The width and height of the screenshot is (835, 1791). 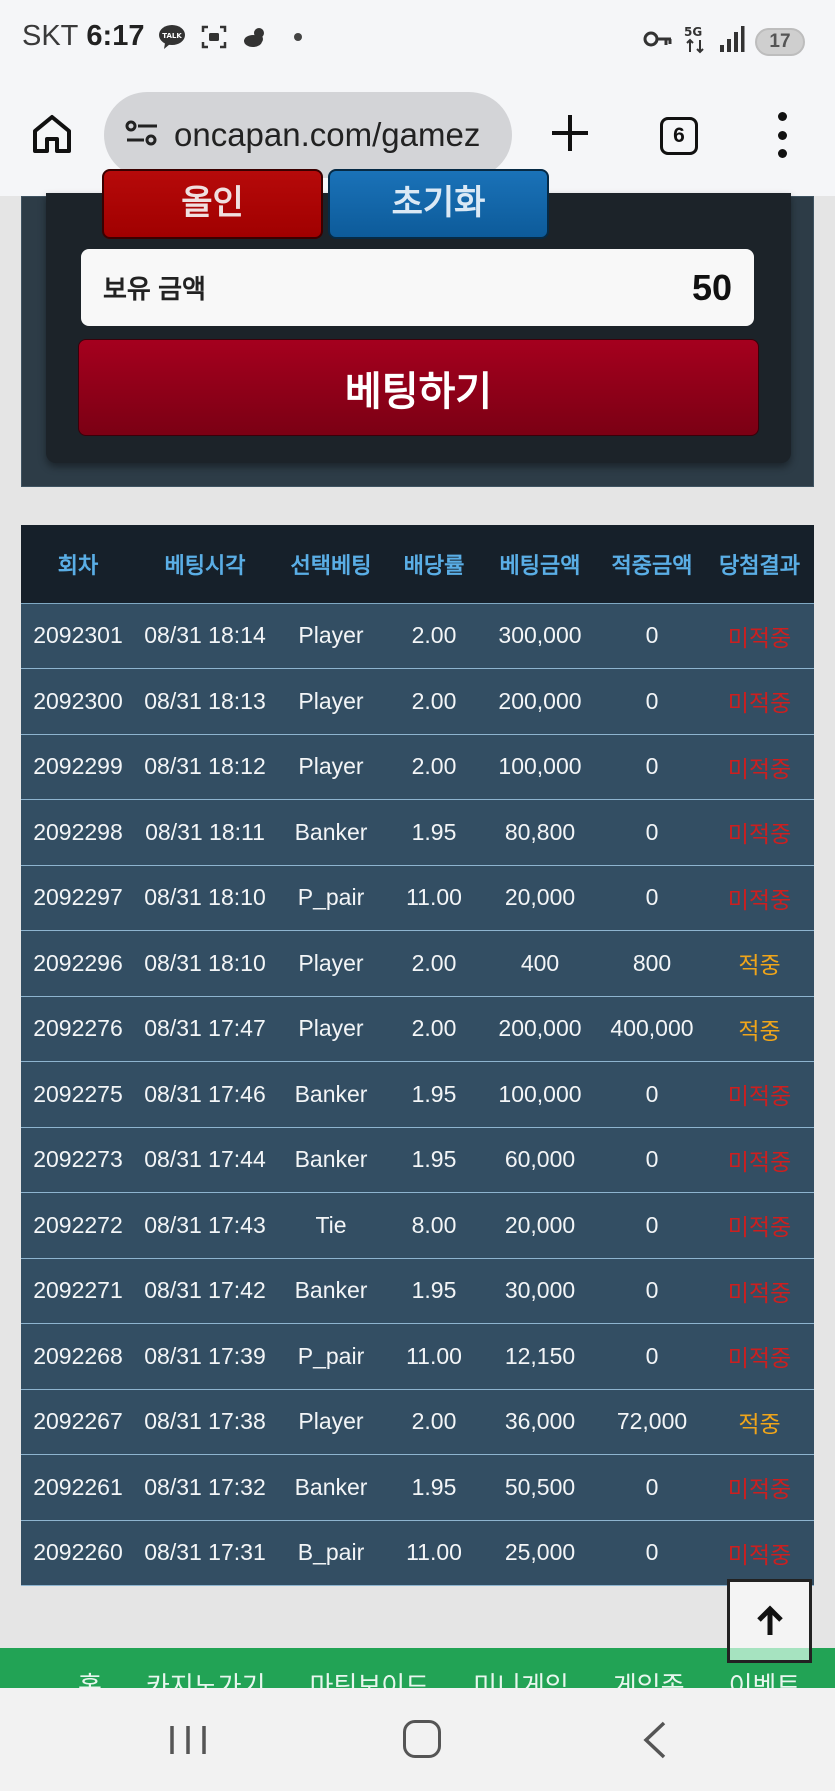 I want to click on cell-bet-amount: 400, so click(x=540, y=963).